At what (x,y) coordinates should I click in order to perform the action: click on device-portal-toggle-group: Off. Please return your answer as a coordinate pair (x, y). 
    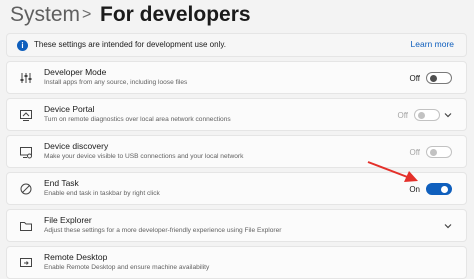
    Looking at the image, I should click on (418, 115).